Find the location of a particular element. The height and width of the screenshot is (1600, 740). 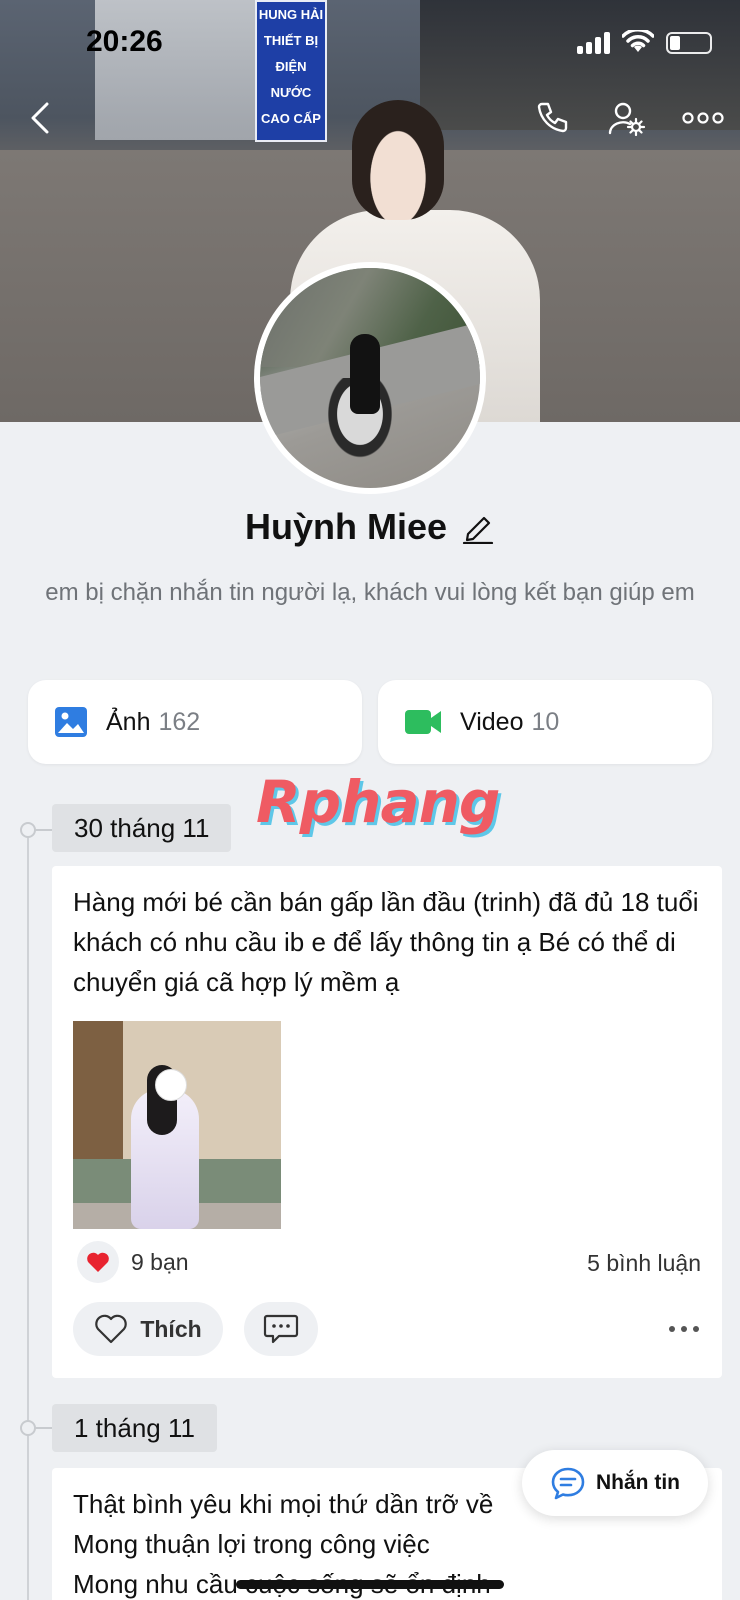

pencil-icon is located at coordinates (478, 530).